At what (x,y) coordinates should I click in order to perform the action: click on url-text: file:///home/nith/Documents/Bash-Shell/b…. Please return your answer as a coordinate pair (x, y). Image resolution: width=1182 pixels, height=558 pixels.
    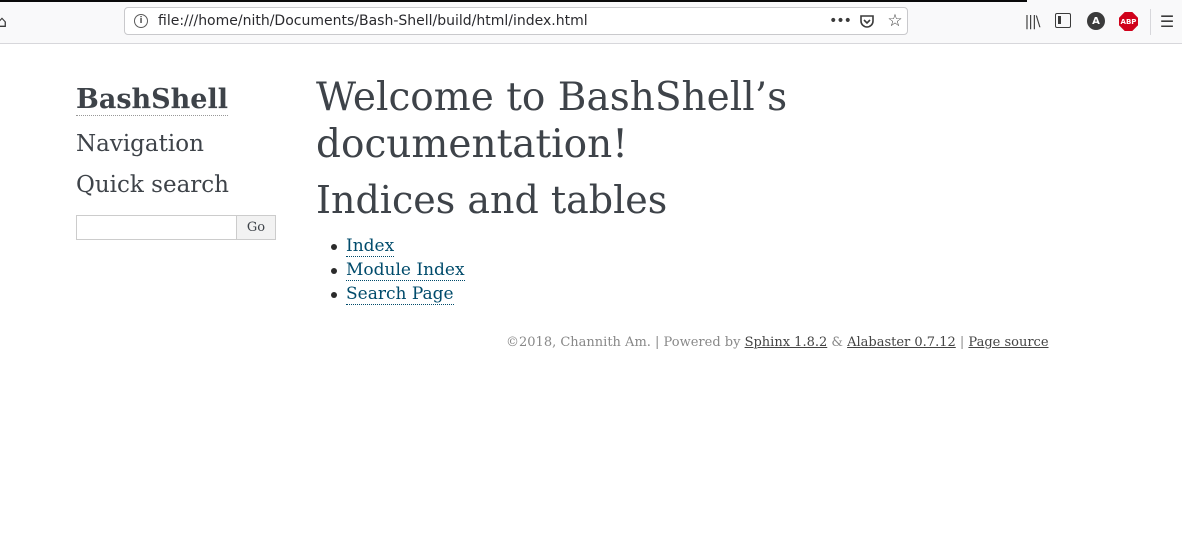
    Looking at the image, I should click on (373, 21).